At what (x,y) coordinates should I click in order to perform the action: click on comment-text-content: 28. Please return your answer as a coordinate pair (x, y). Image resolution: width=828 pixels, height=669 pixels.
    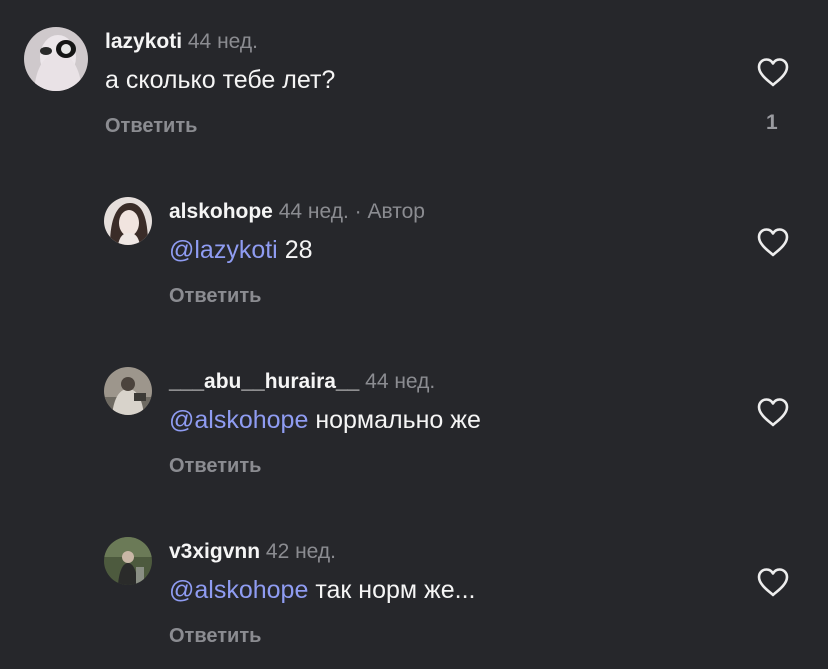
    Looking at the image, I should click on (298, 250).